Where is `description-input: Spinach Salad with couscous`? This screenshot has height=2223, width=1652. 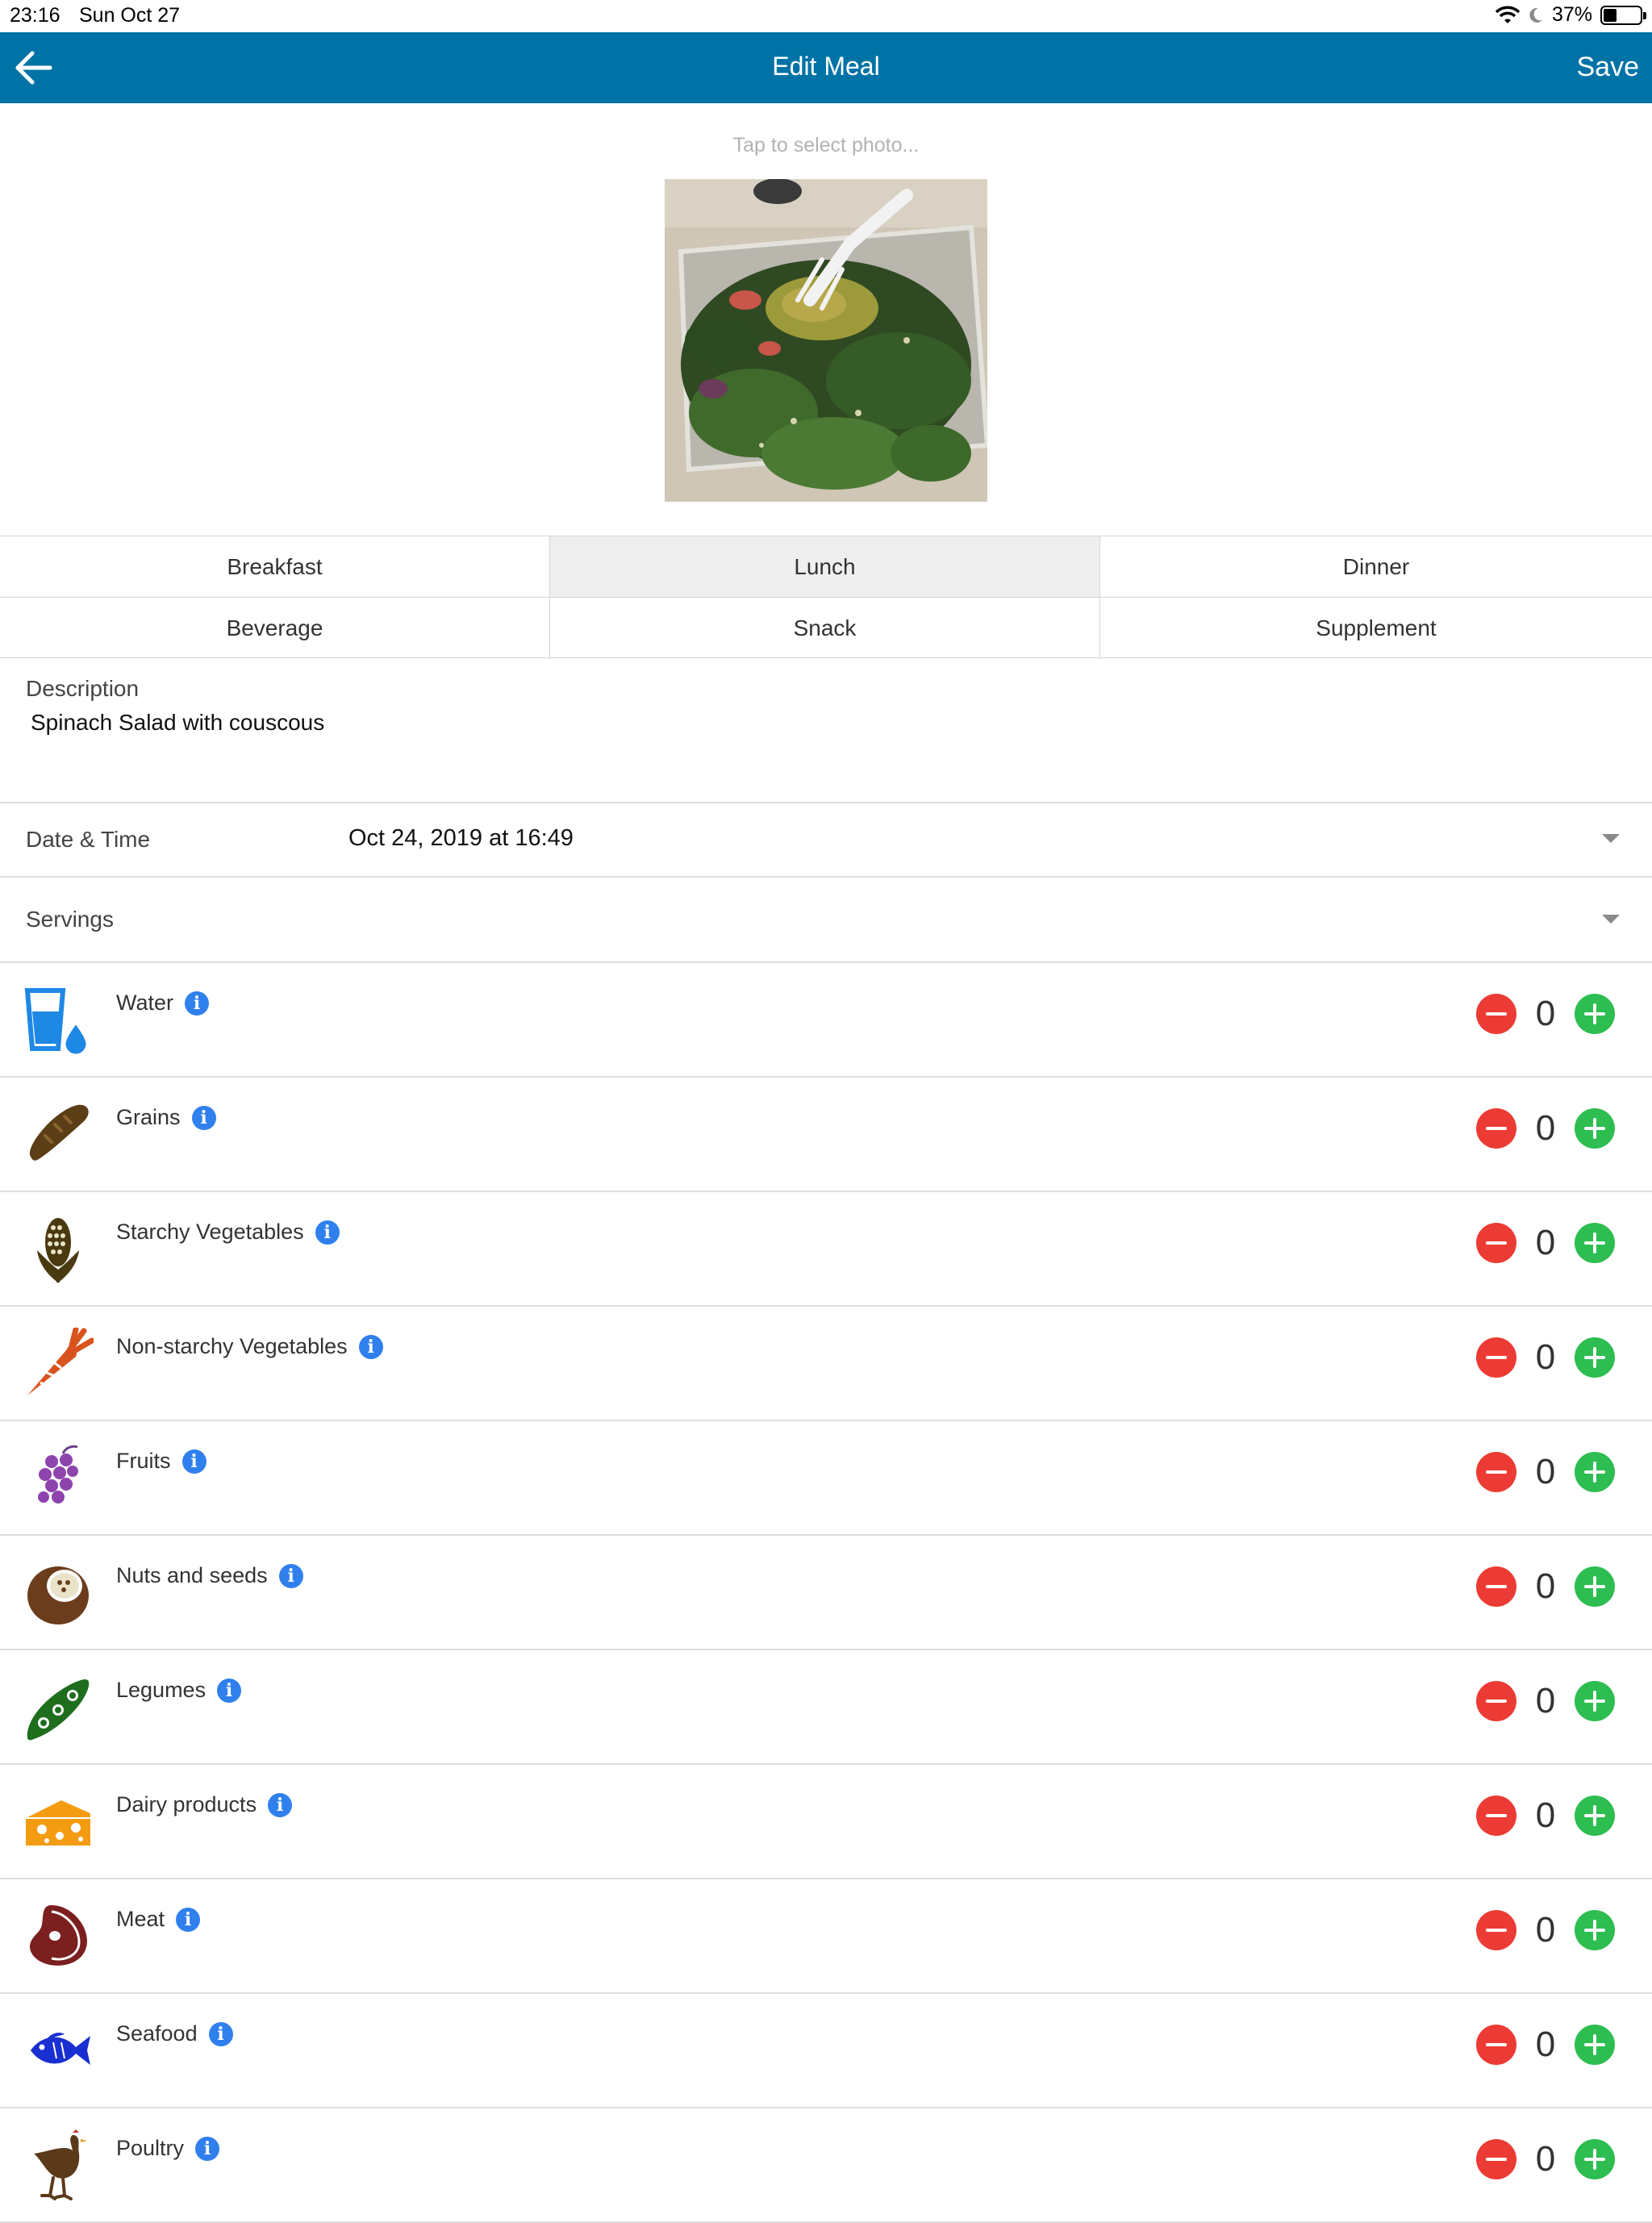 description-input: Spinach Salad with couscous is located at coordinates (821, 748).